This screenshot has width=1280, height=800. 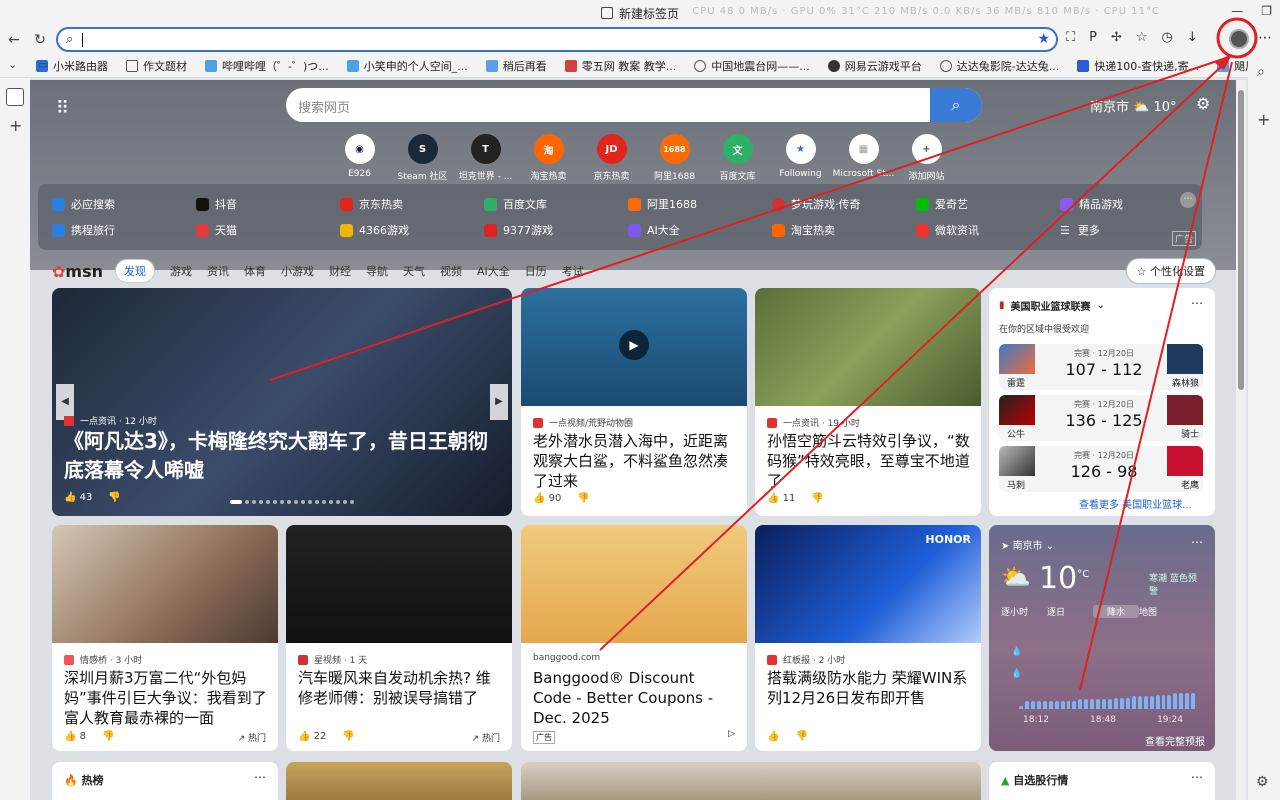 What do you see at coordinates (634, 345) in the screenshot?
I see `play-icon: ▶` at bounding box center [634, 345].